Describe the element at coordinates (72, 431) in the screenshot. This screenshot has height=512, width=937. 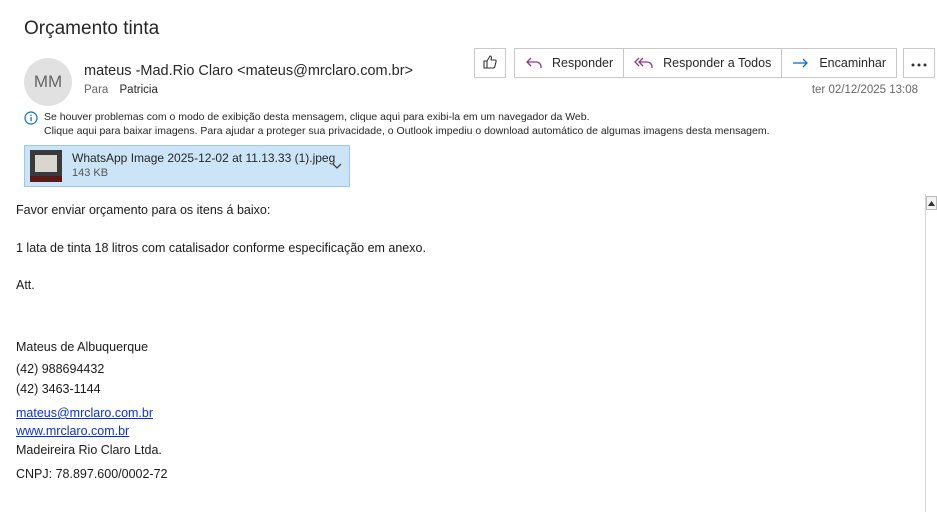
I see `signature-website-link: www.mrclaro.com.br` at that location.